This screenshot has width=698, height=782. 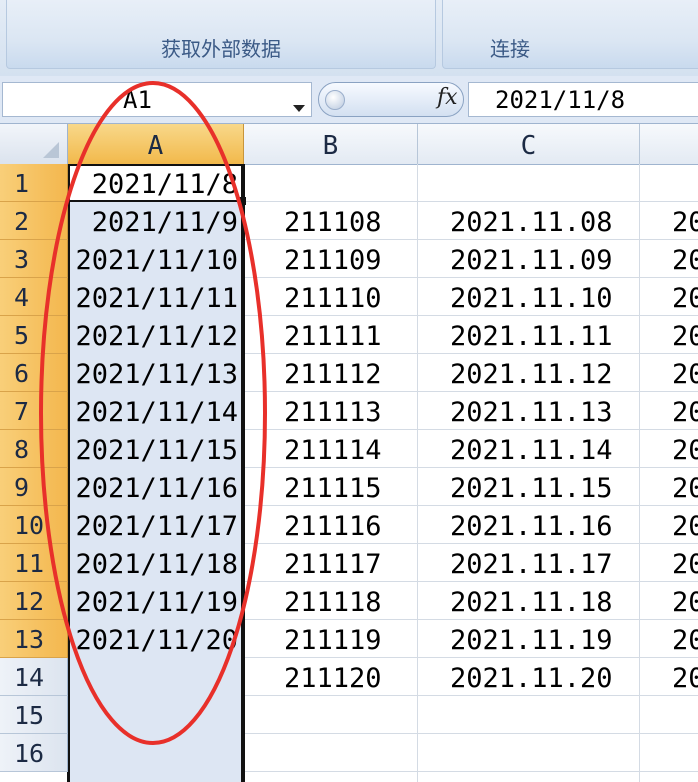 What do you see at coordinates (155, 183) in the screenshot?
I see `cell-a1: 2021/11/8` at bounding box center [155, 183].